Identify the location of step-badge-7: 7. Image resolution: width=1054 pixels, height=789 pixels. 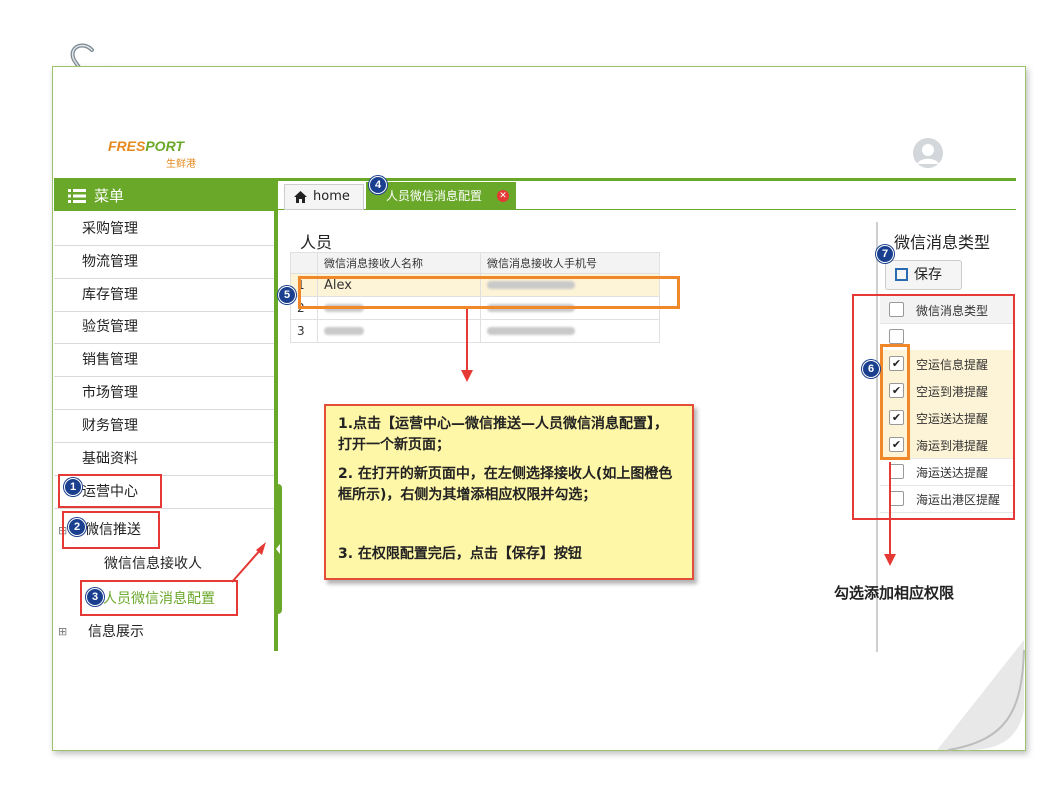
(885, 254).